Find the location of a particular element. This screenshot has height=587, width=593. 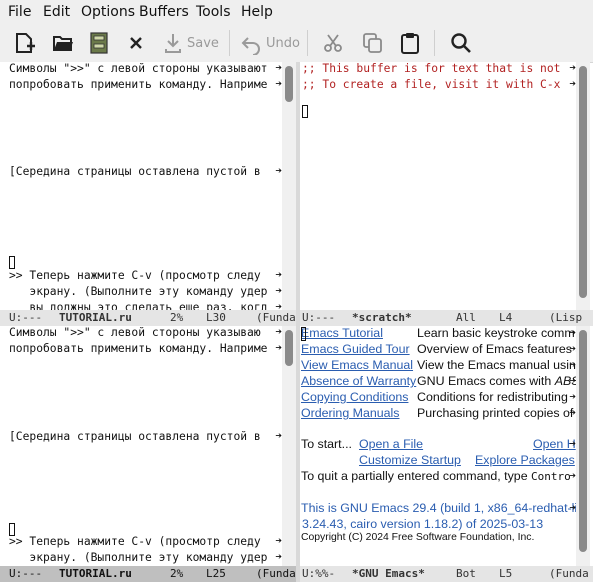

undo-button: Undo is located at coordinates (270, 43).